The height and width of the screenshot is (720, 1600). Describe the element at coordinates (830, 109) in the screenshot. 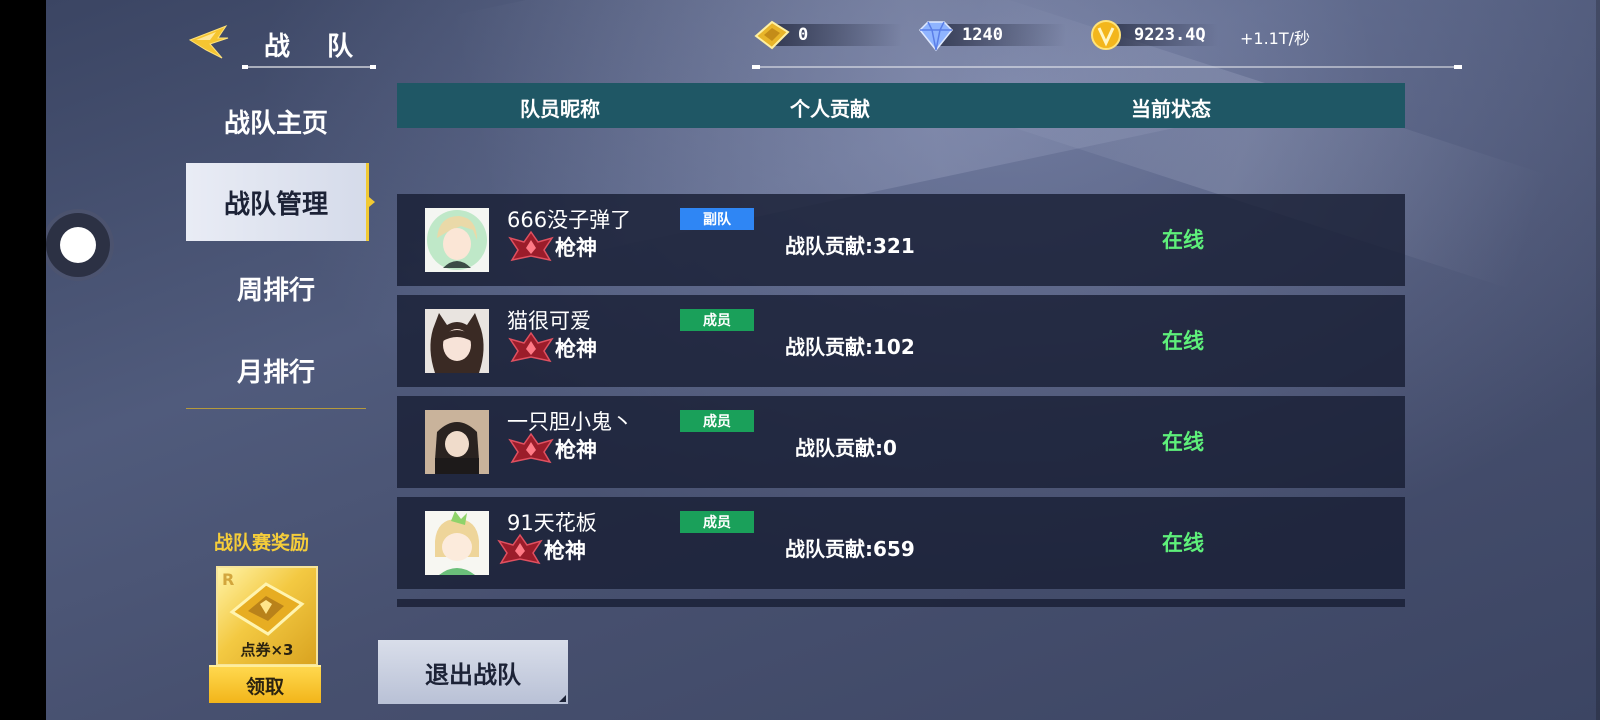

I see `column-header-contribution: 个人贡献` at that location.